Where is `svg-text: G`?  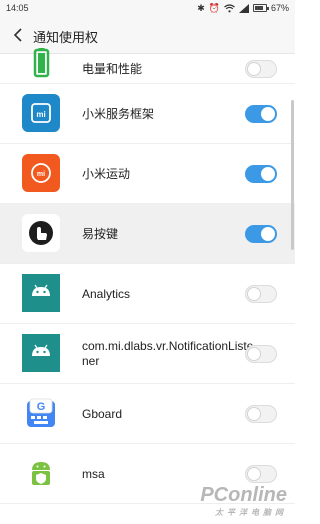 svg-text: G is located at coordinates (41, 407).